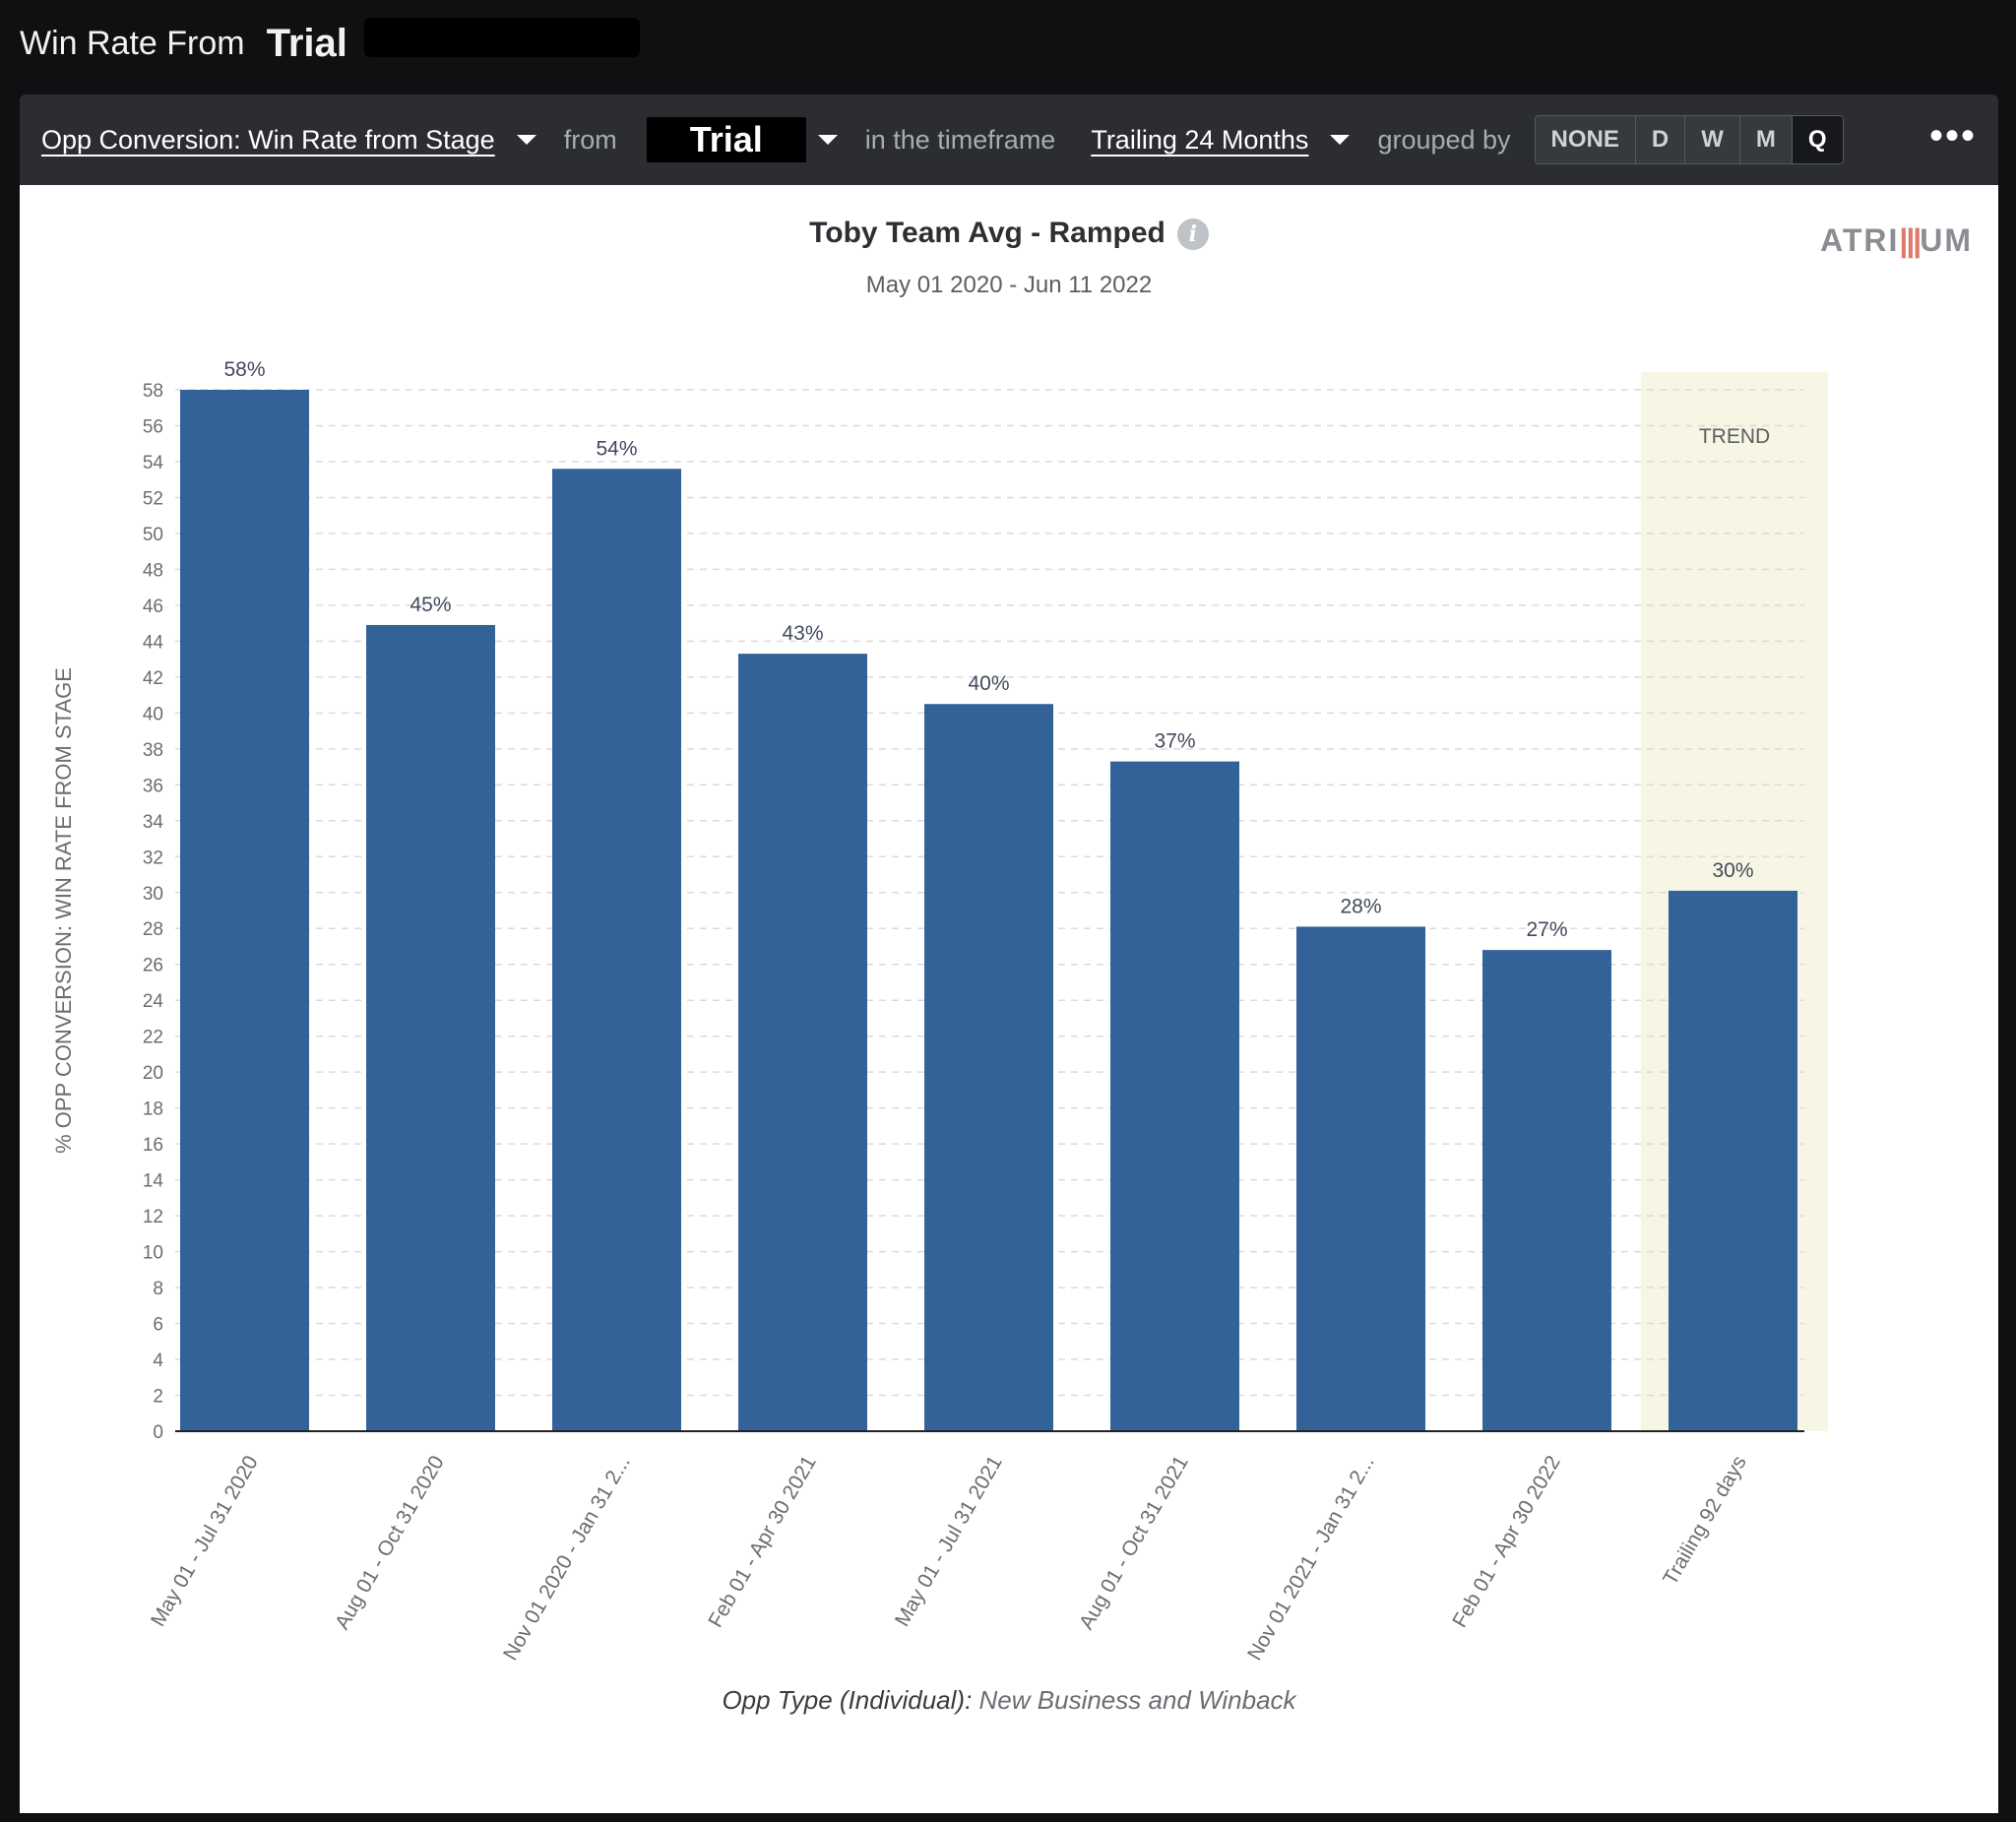 This screenshot has height=1822, width=2016. What do you see at coordinates (158, 1397) in the screenshot?
I see `y-tick-label: 2` at bounding box center [158, 1397].